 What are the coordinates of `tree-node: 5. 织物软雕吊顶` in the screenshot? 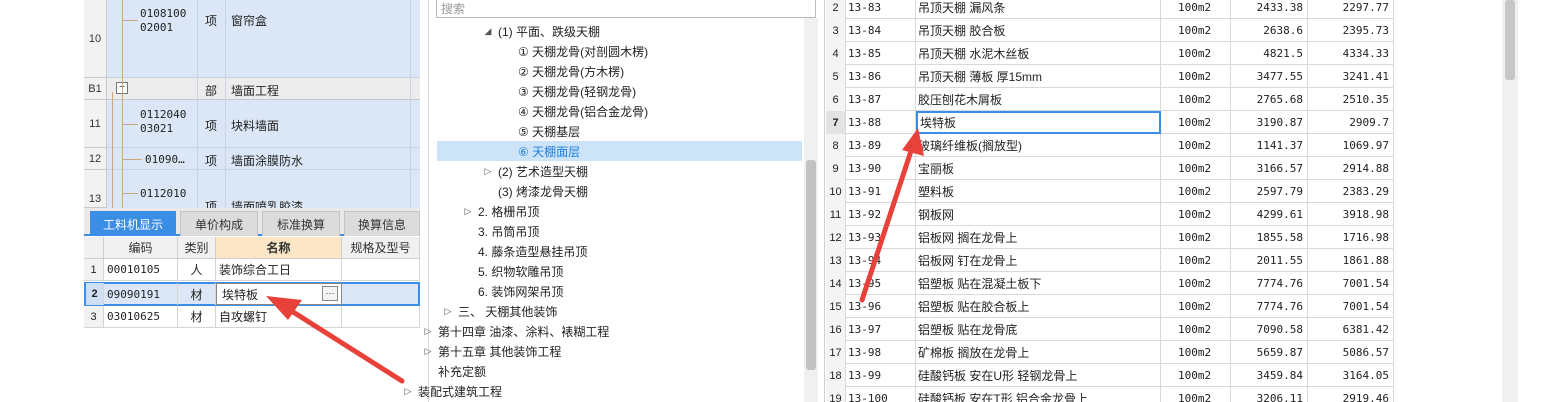 It's located at (632, 271).